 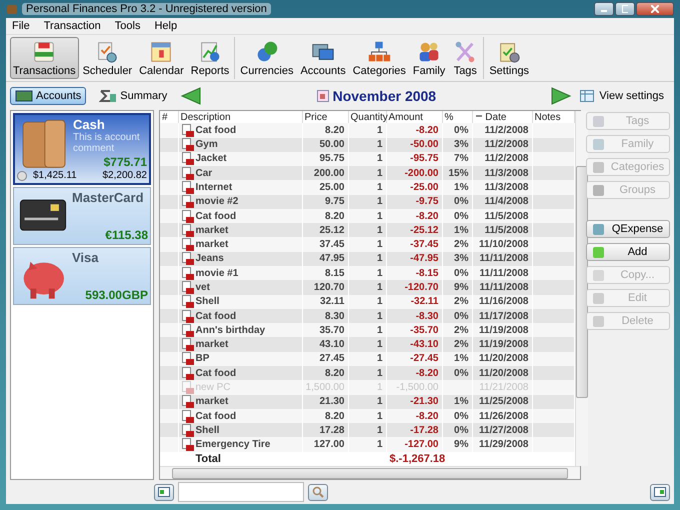 I want to click on transaction-row: Cat food 8.30 1 -8.30 0% 11/17/2008, so click(x=367, y=316).